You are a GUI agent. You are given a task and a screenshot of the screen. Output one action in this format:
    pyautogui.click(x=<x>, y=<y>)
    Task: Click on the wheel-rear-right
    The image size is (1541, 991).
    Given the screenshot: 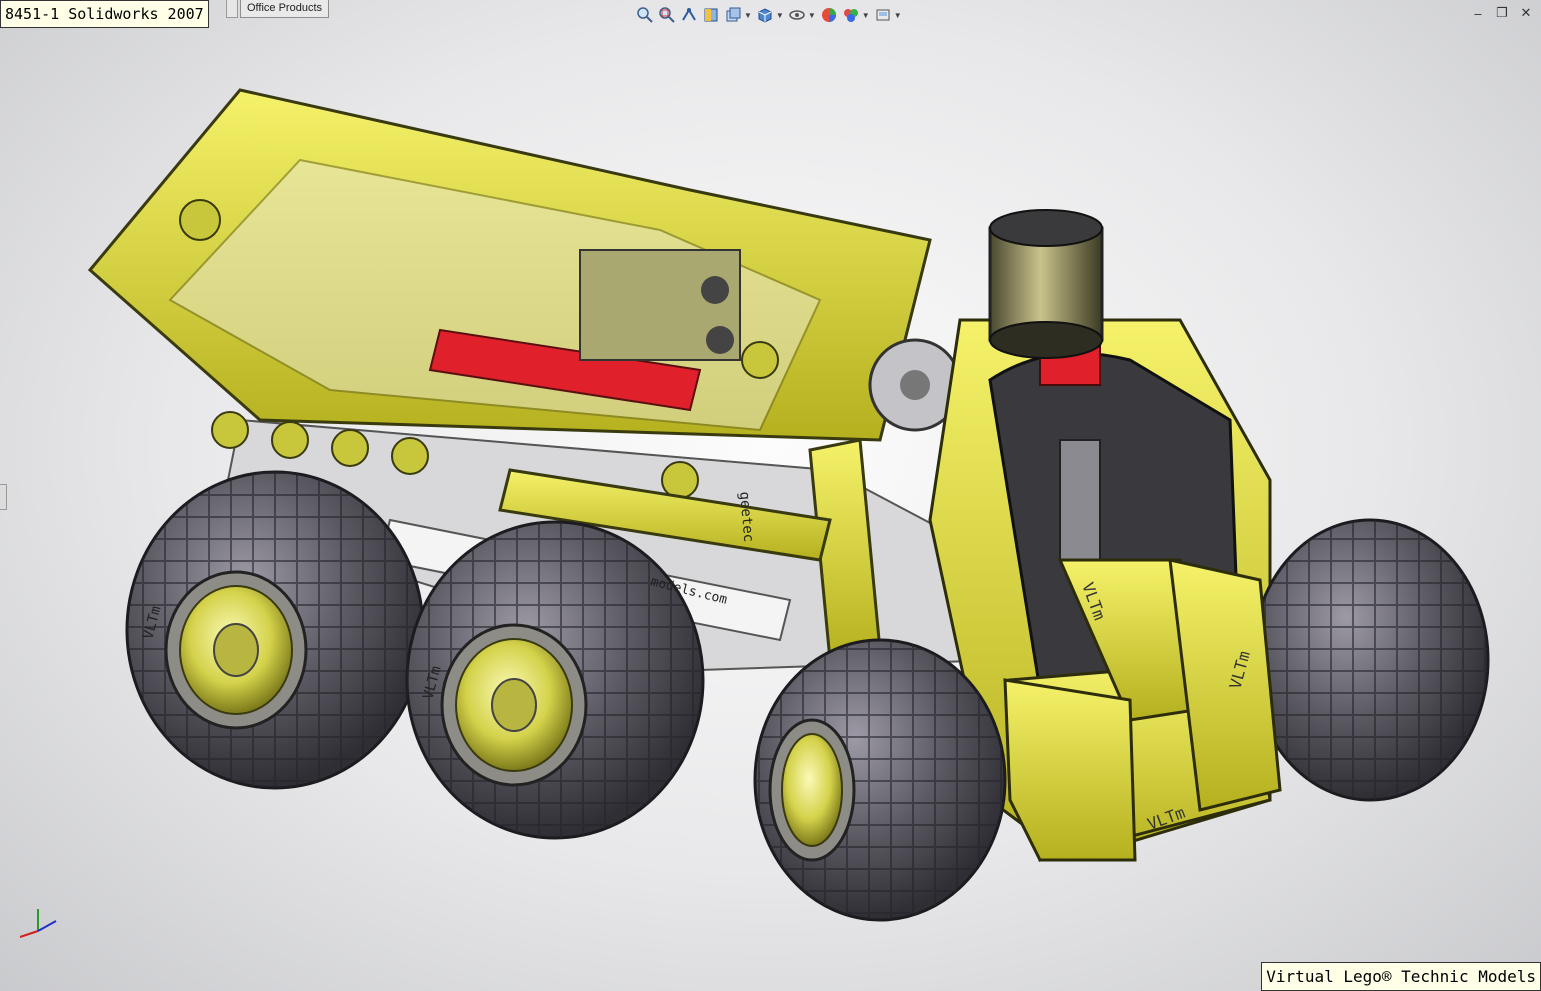 What is the action you would take?
    pyautogui.click(x=555, y=680)
    